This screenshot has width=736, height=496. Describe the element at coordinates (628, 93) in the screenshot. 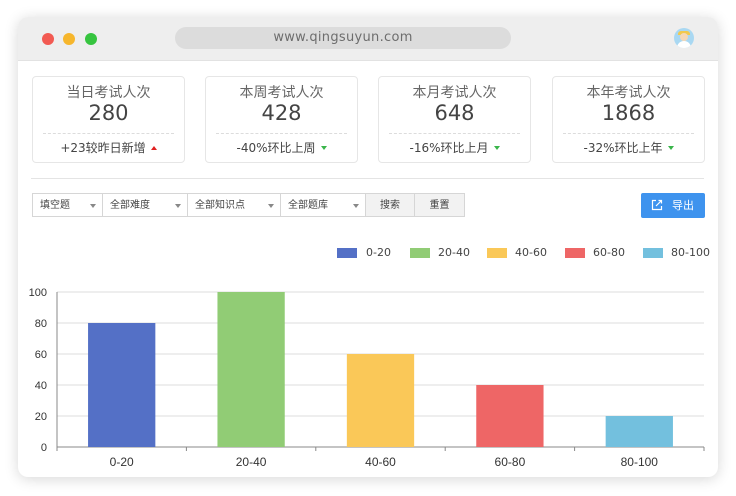

I see `stat-title: 本年考试人次` at that location.